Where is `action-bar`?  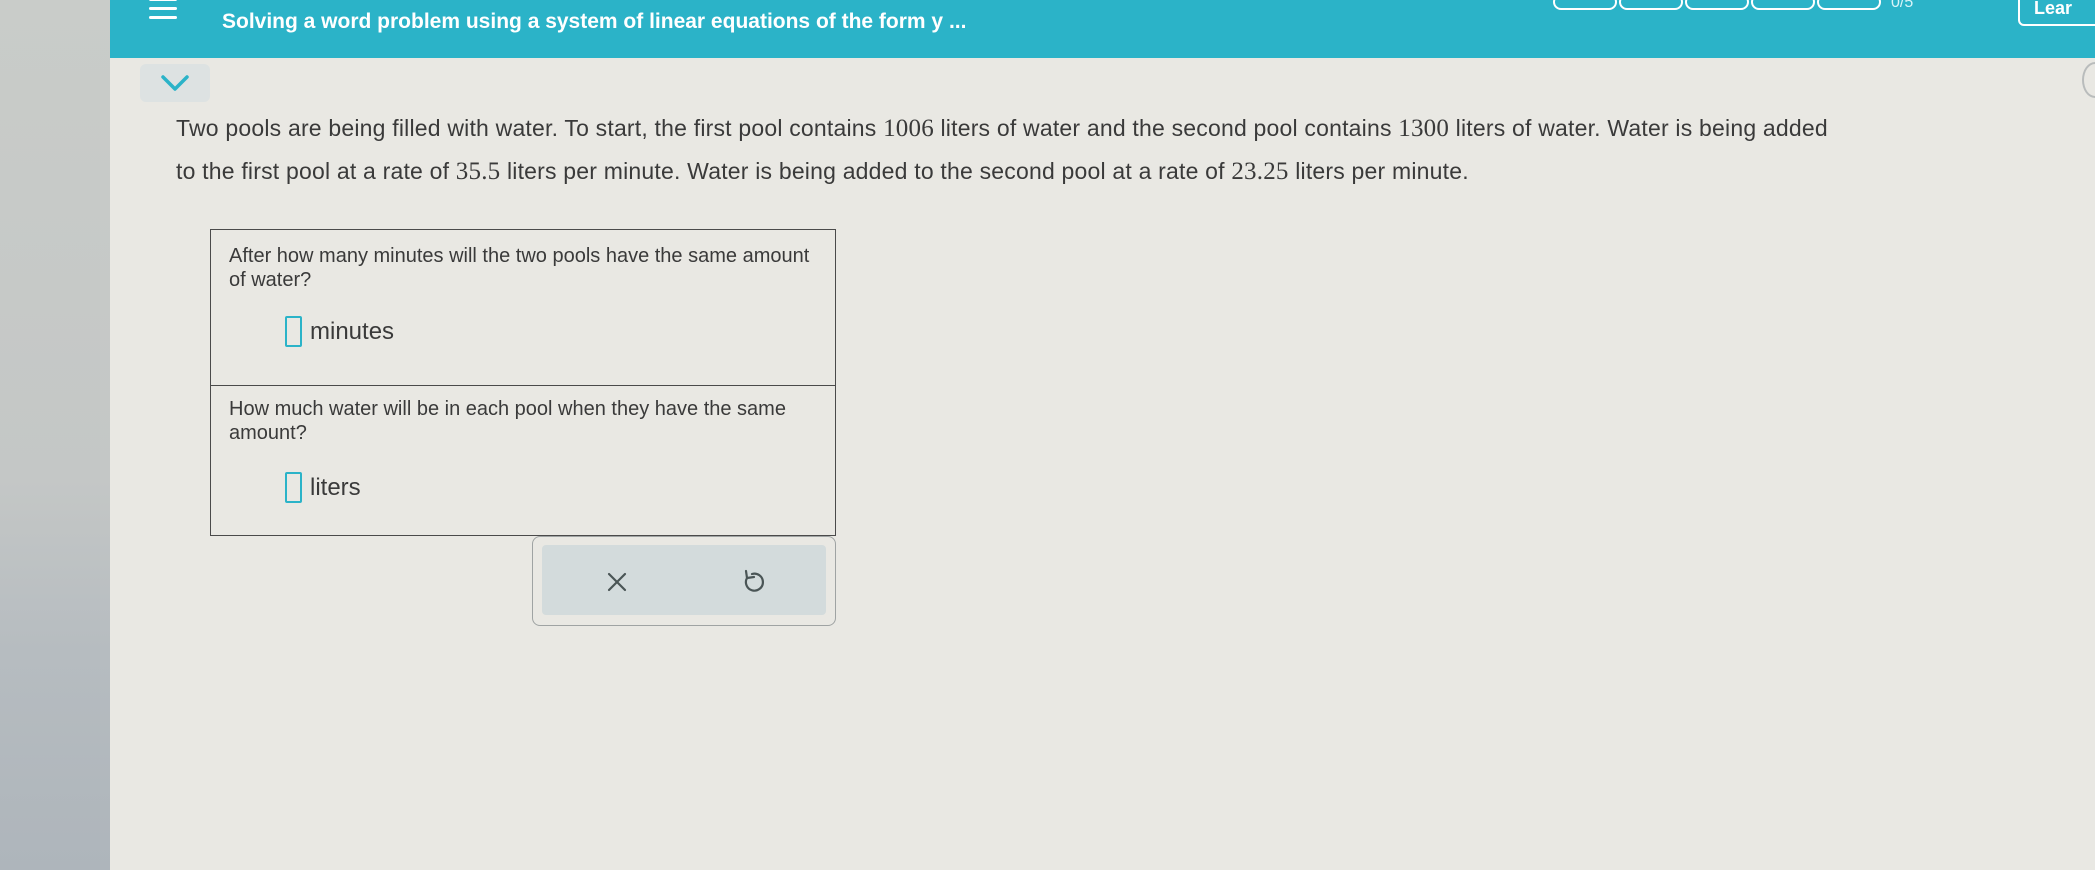
action-bar is located at coordinates (684, 580).